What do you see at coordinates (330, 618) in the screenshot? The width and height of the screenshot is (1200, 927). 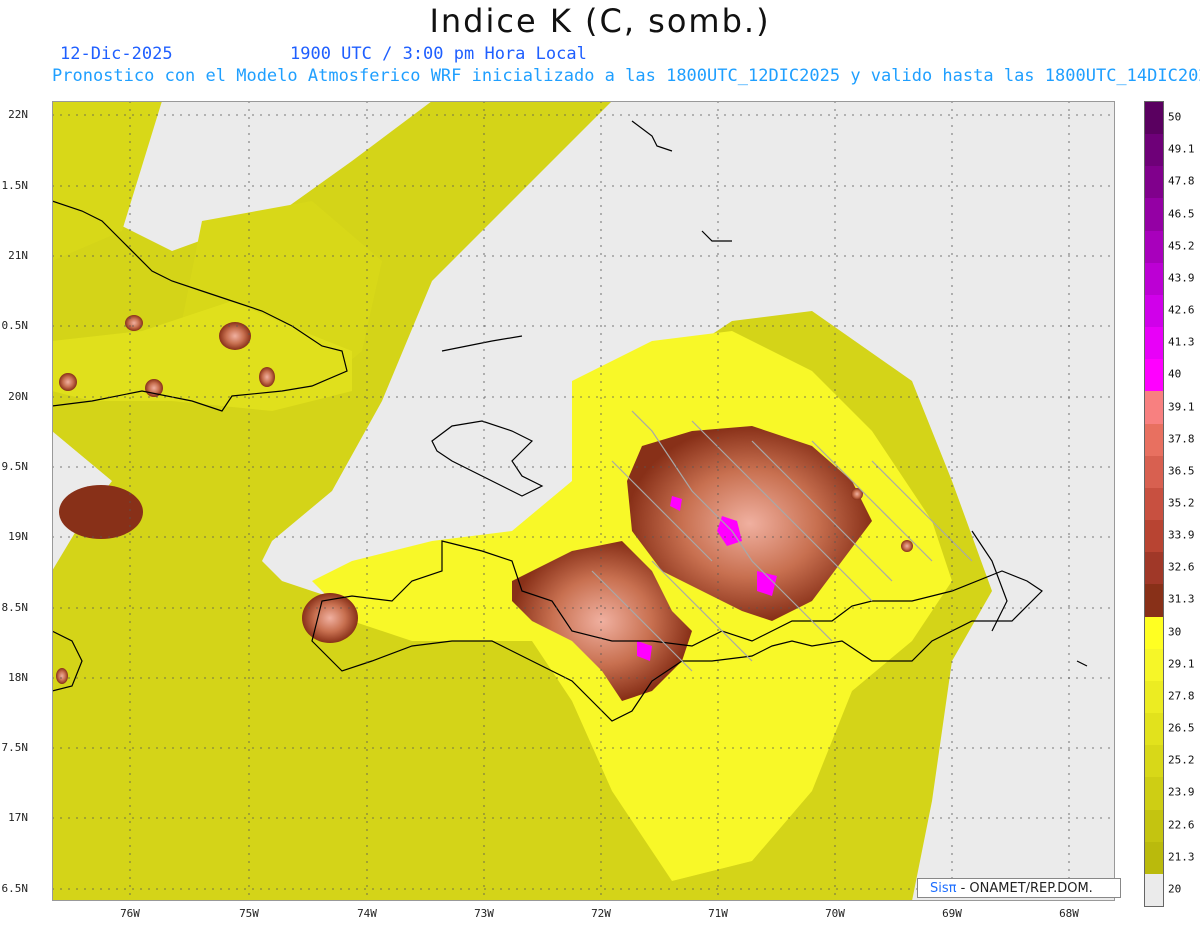 I see `field-high-sw` at bounding box center [330, 618].